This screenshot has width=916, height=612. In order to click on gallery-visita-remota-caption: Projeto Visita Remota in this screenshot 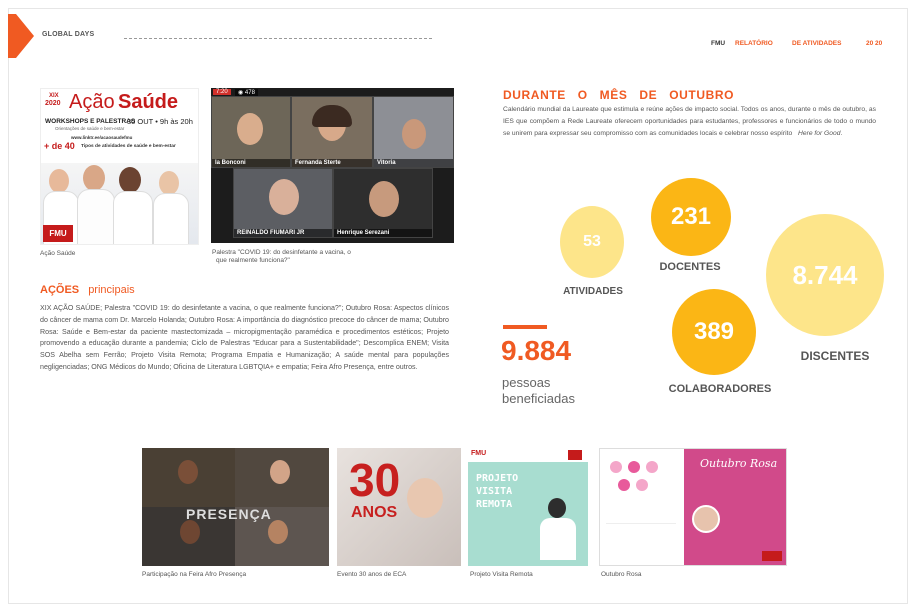, I will do `click(501, 574)`.